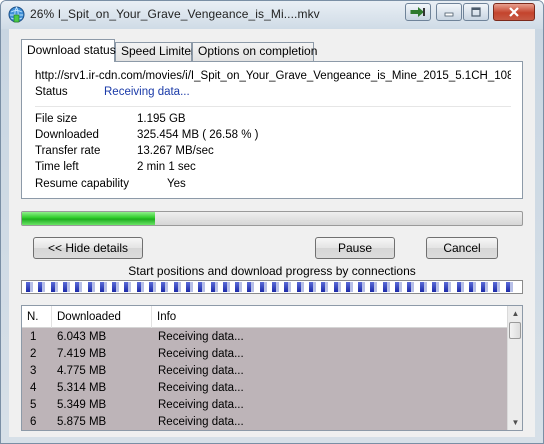 The image size is (544, 444). What do you see at coordinates (462, 248) in the screenshot?
I see `cancel-button: Cancel` at bounding box center [462, 248].